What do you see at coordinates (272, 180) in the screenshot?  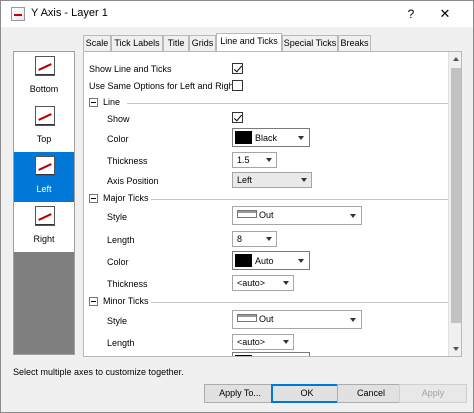 I see `axis-position-select: Left` at bounding box center [272, 180].